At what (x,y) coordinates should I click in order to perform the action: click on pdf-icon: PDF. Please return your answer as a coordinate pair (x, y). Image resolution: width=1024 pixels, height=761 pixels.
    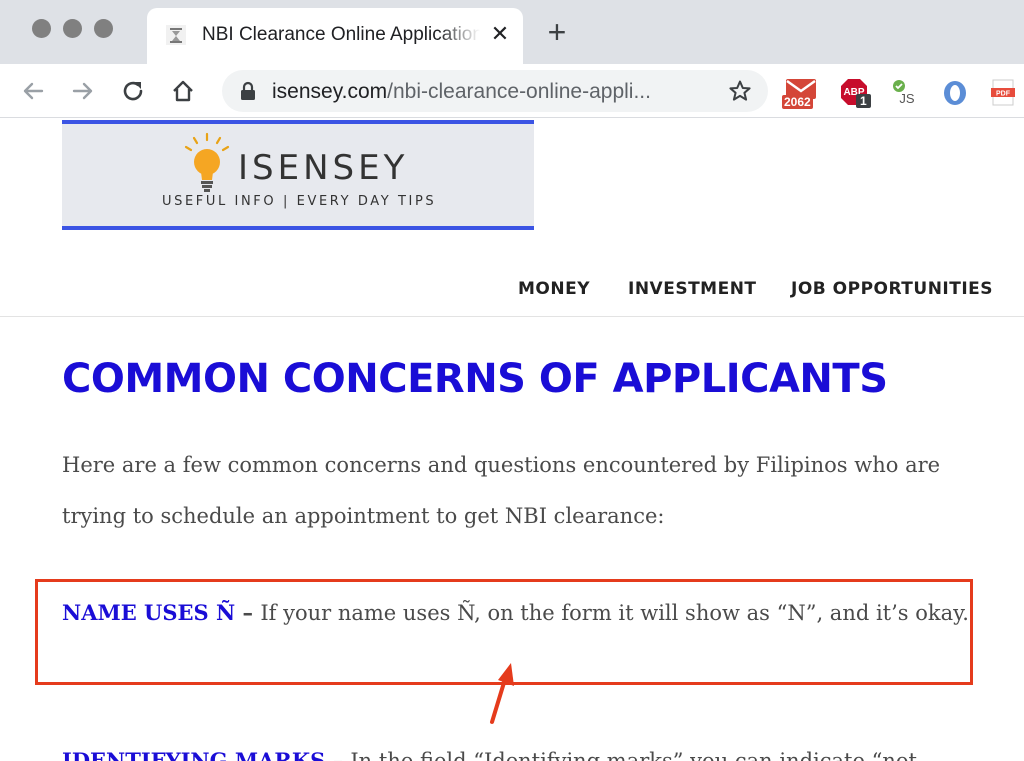
    Looking at the image, I should click on (1003, 92).